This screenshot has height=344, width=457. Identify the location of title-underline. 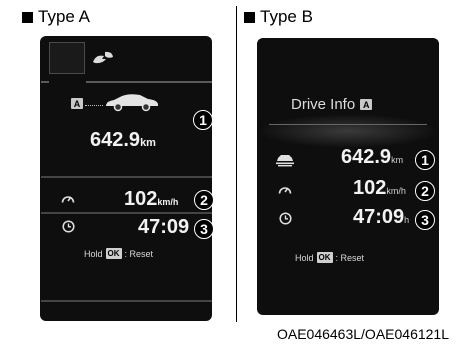
(348, 124).